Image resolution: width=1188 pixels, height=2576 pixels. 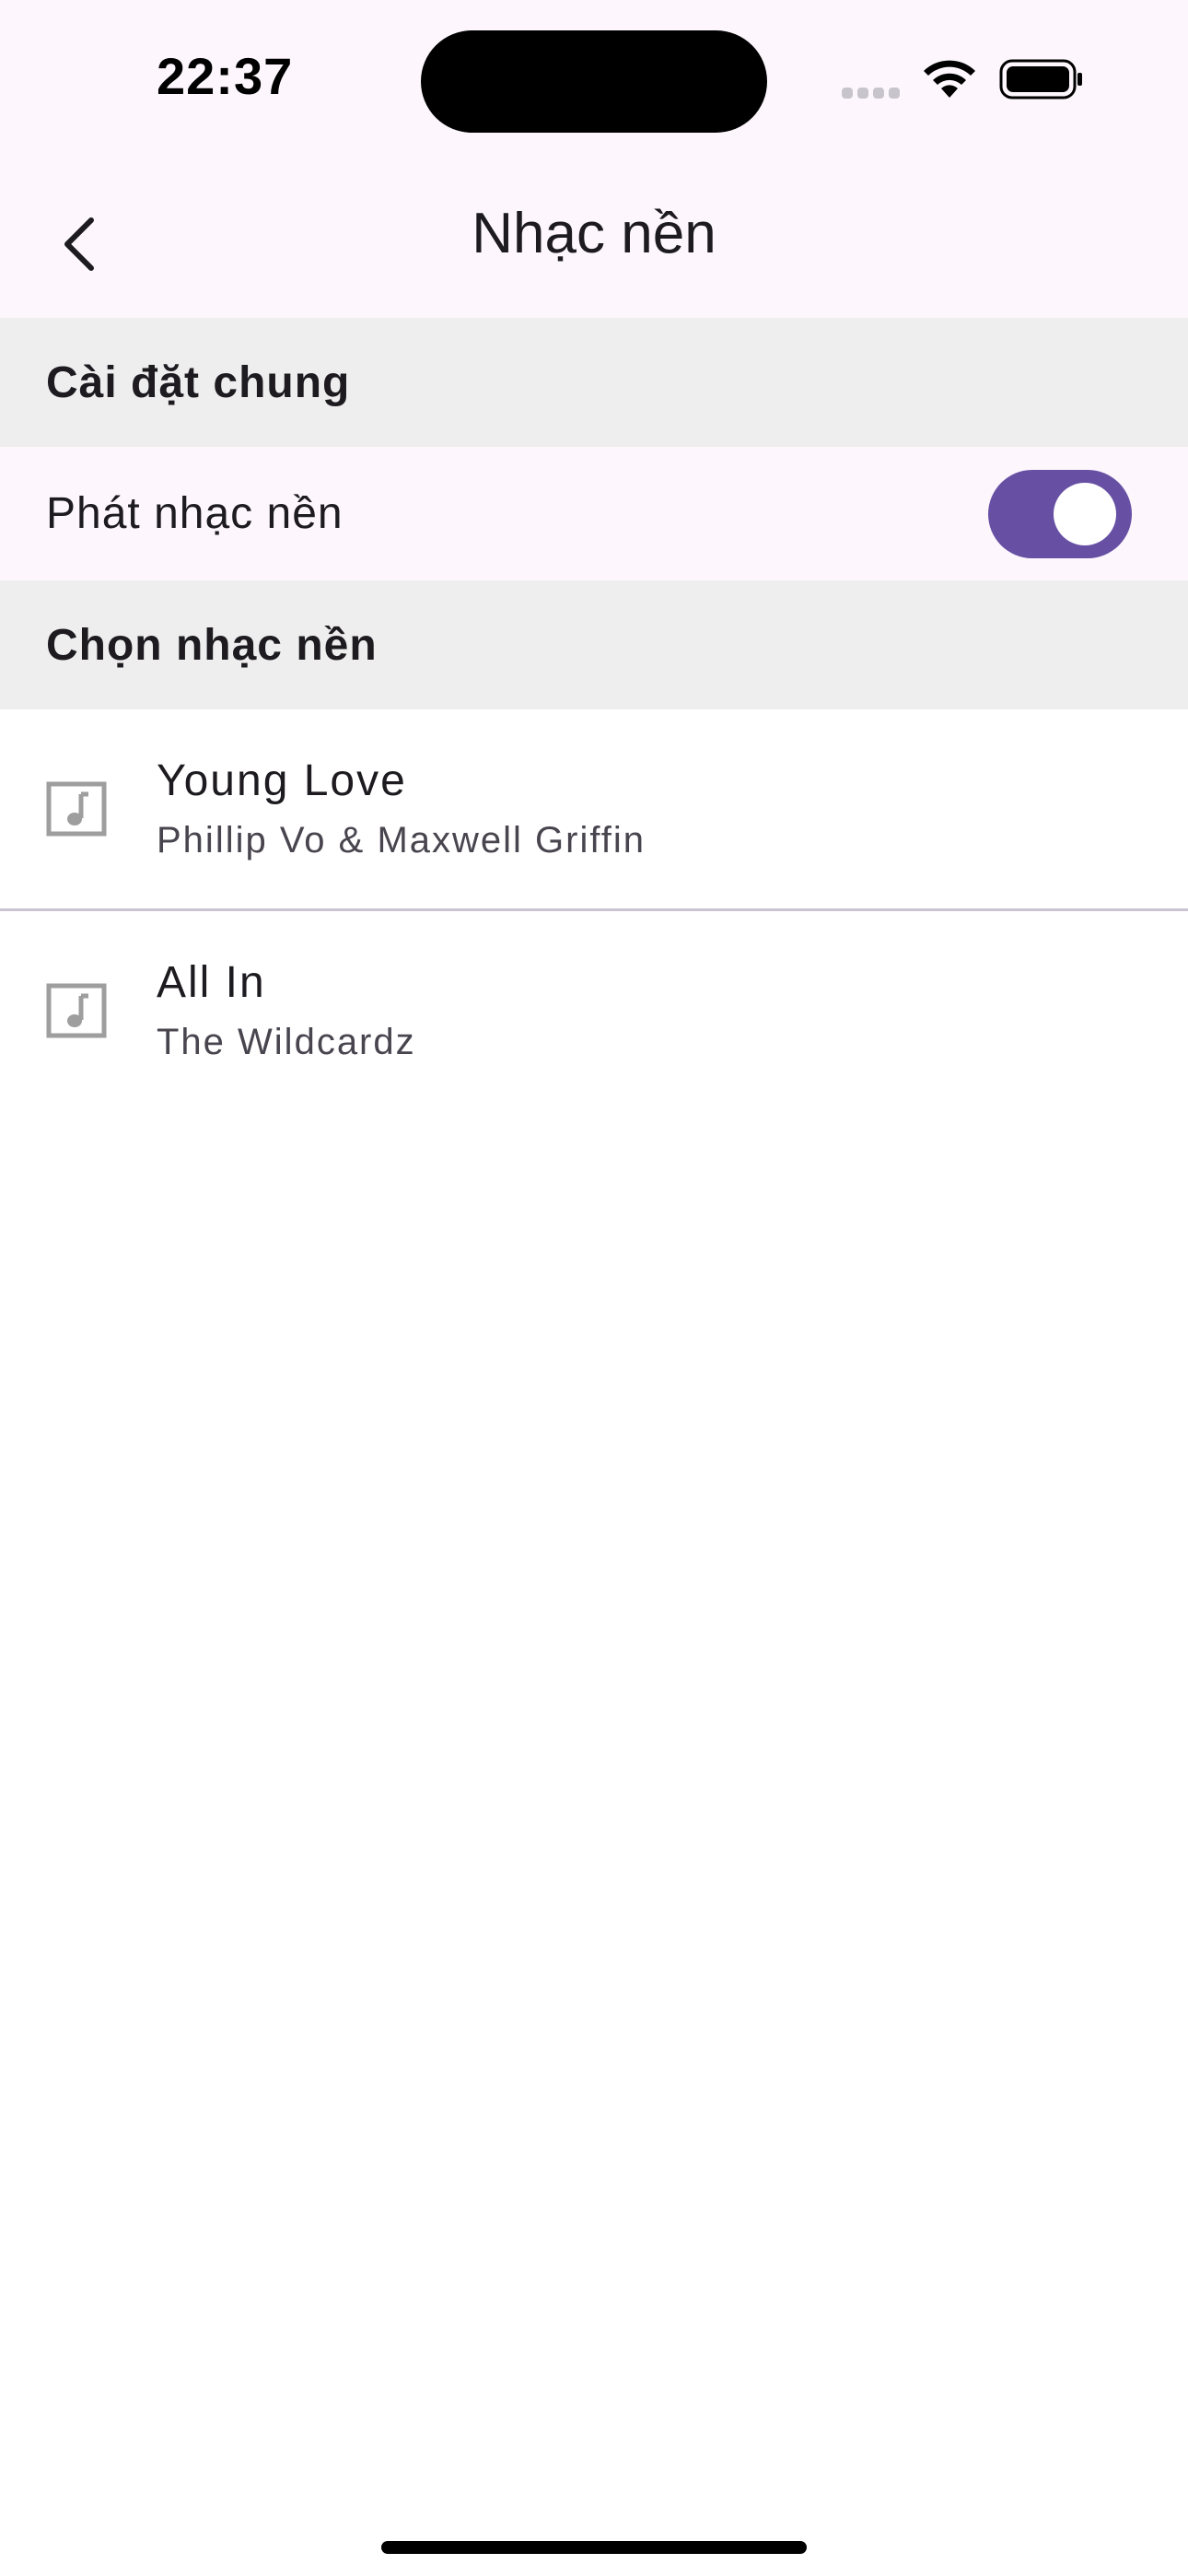 I want to click on status-time: 22:37, so click(x=225, y=76).